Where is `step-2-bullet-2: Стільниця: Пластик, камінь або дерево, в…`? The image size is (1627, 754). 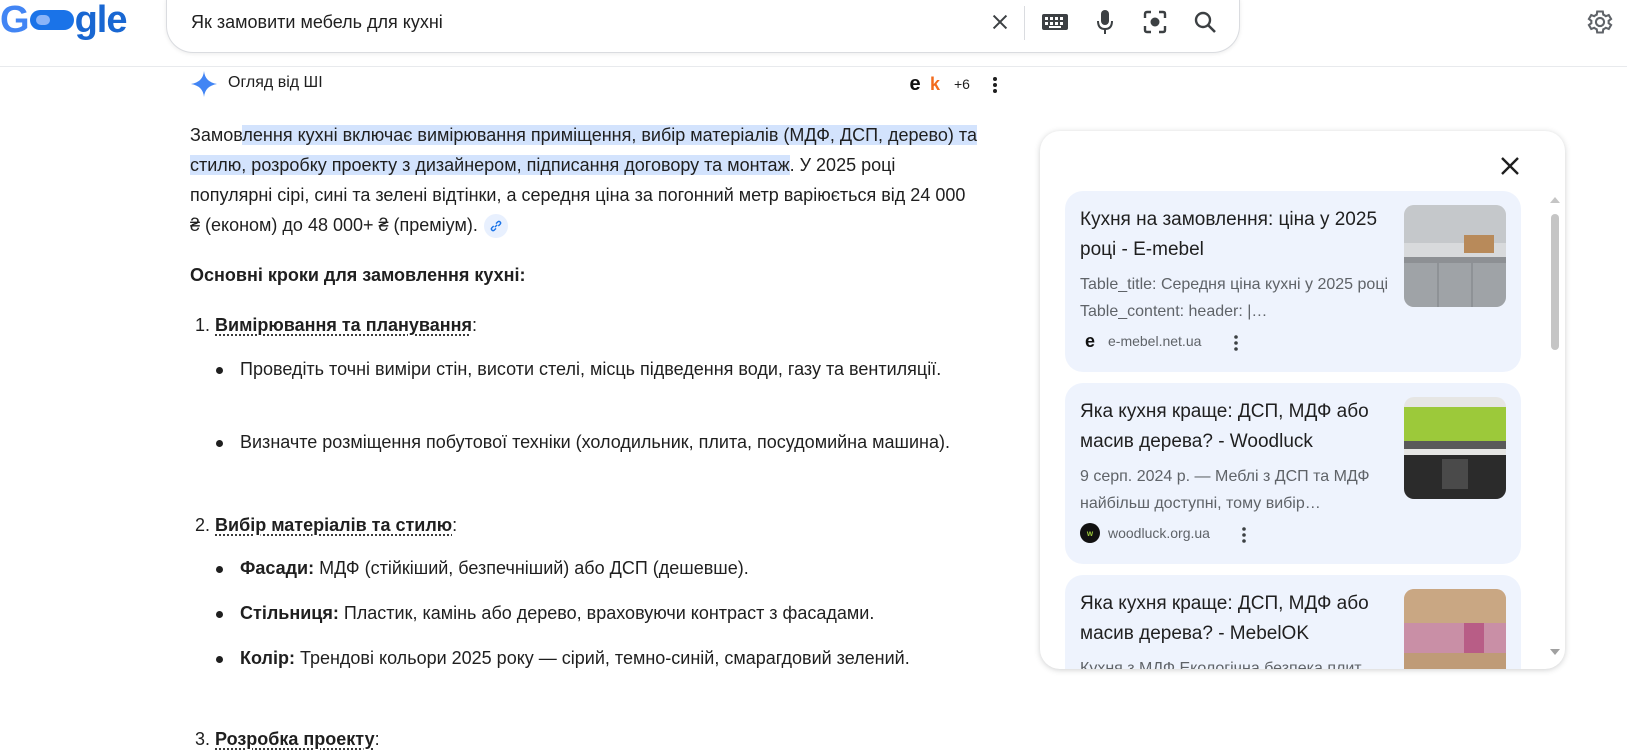
step-2-bullet-2: Стільниця: Пластик, камінь або дерево, в… is located at coordinates (600, 613).